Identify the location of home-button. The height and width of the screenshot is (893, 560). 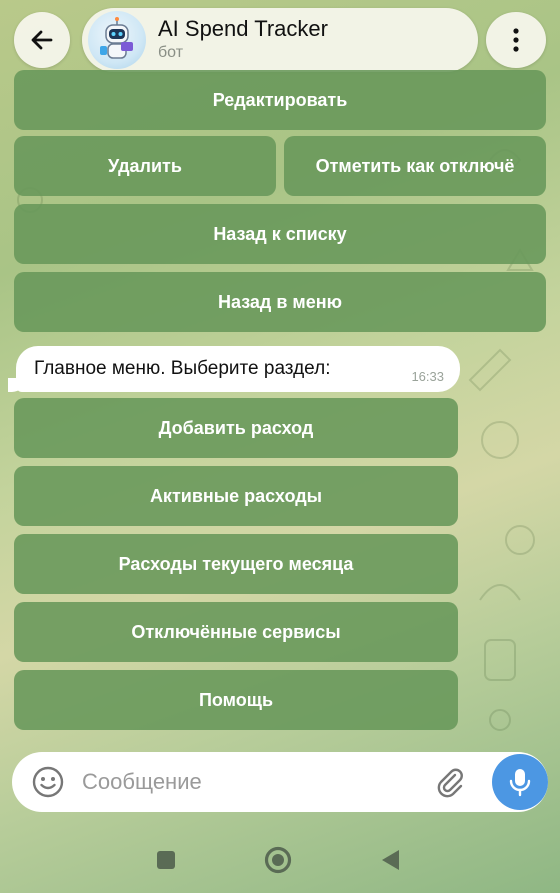
(278, 860).